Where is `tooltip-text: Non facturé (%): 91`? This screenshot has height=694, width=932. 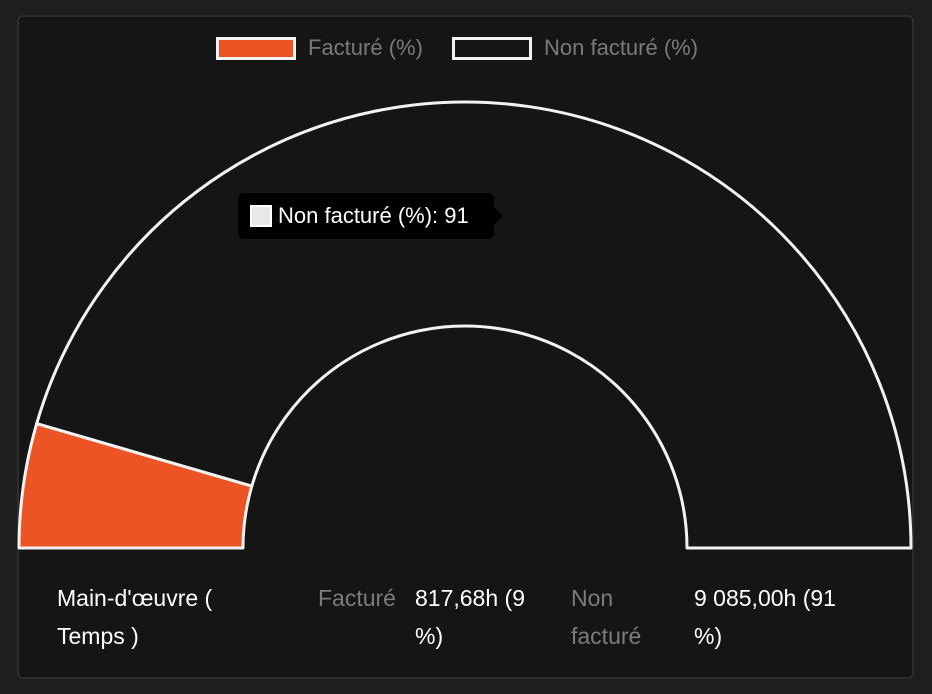
tooltip-text: Non facturé (%): 91 is located at coordinates (373, 215).